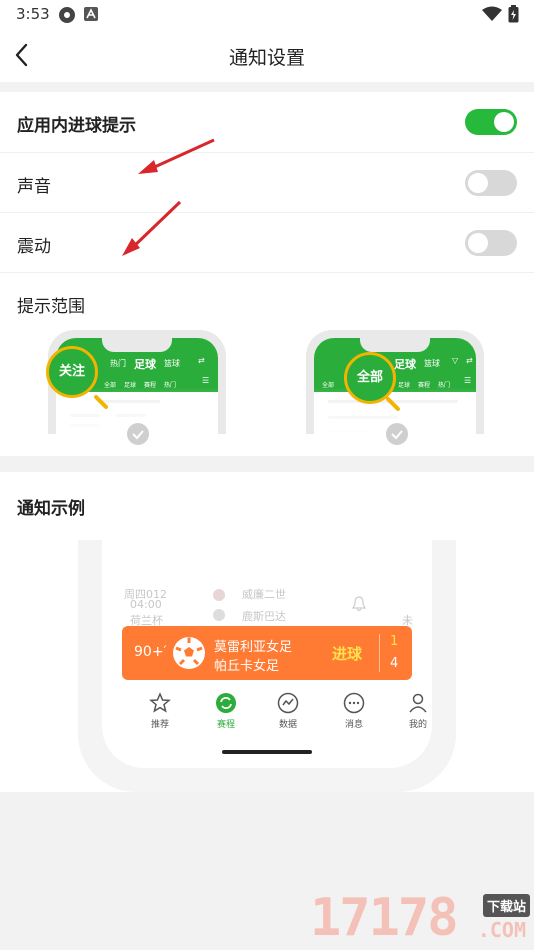 The image size is (534, 950). I want to click on vibration-row: 震动, so click(267, 243).